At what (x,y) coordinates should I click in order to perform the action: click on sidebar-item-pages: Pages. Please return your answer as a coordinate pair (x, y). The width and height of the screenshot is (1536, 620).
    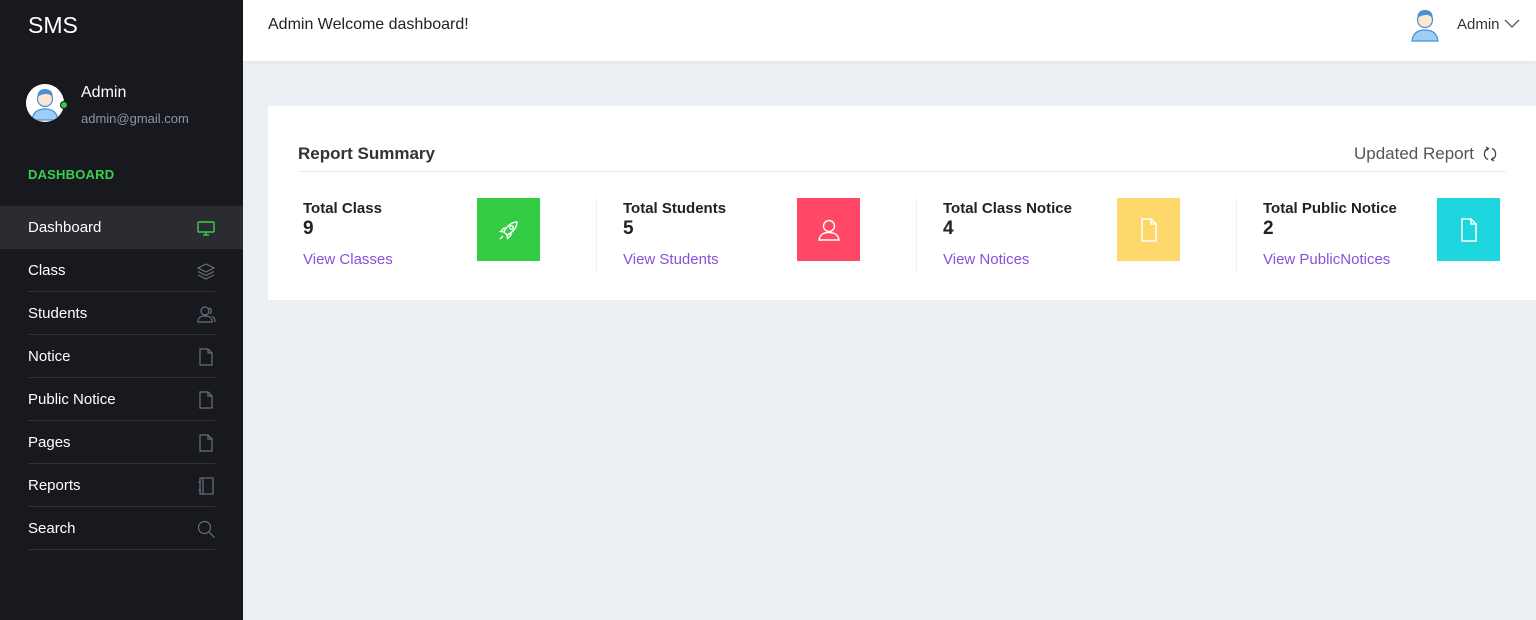
    Looking at the image, I should click on (121, 442).